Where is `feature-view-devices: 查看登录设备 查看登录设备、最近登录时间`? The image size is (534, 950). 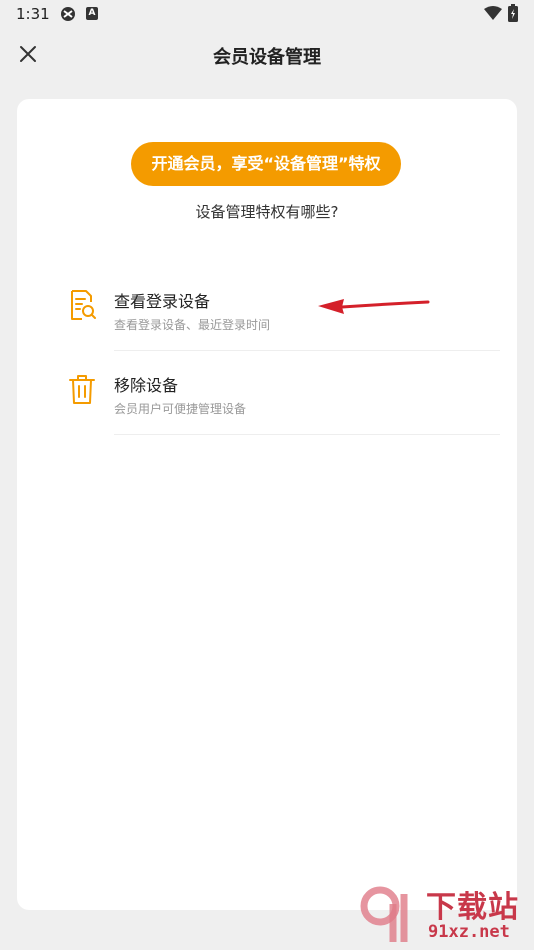
feature-view-devices: 查看登录设备 查看登录设备、最近登录时间 is located at coordinates (267, 330).